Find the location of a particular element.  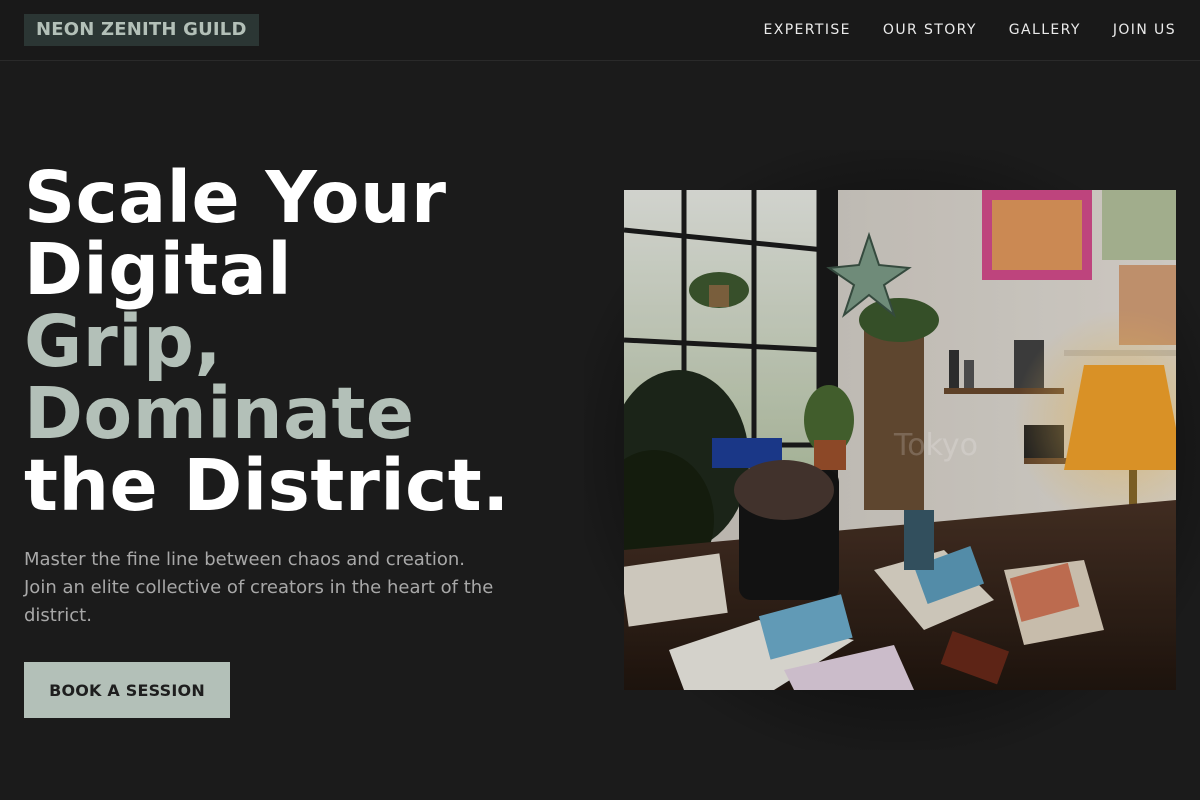

headline-line-2: Digital is located at coordinates (158, 269).